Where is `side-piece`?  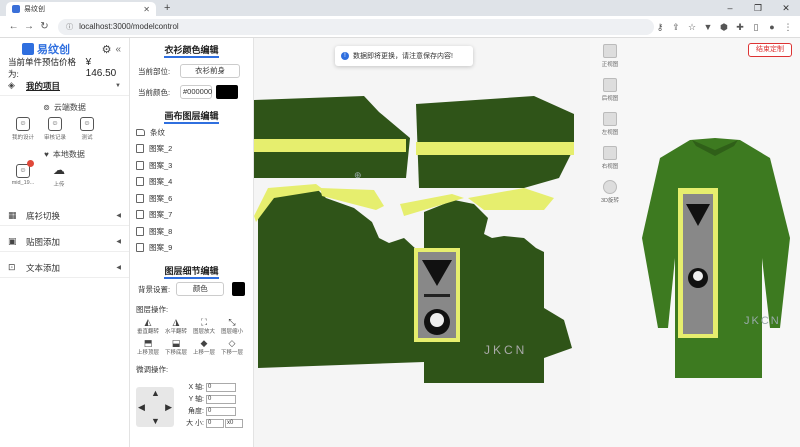
side-piece is located at coordinates (558, 333).